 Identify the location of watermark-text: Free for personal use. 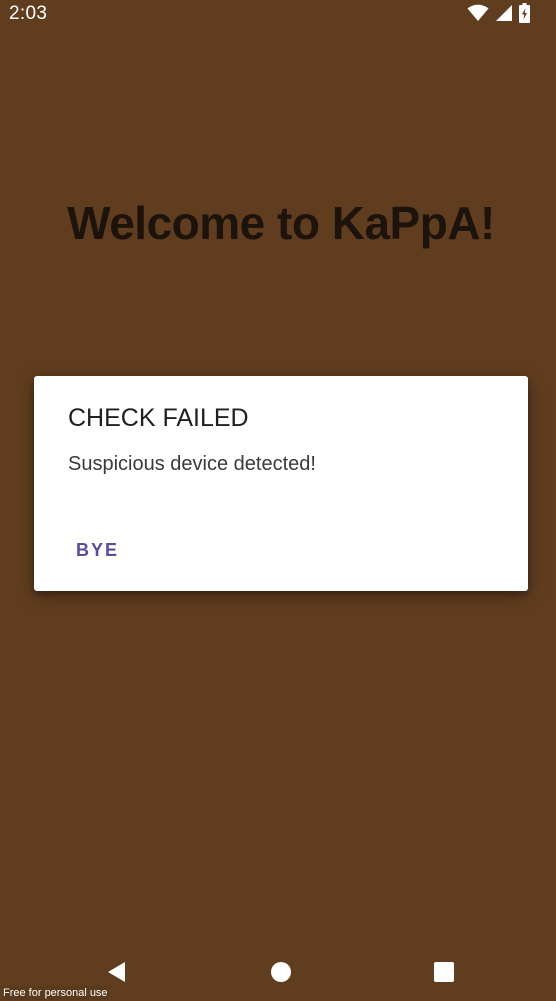
(55, 993).